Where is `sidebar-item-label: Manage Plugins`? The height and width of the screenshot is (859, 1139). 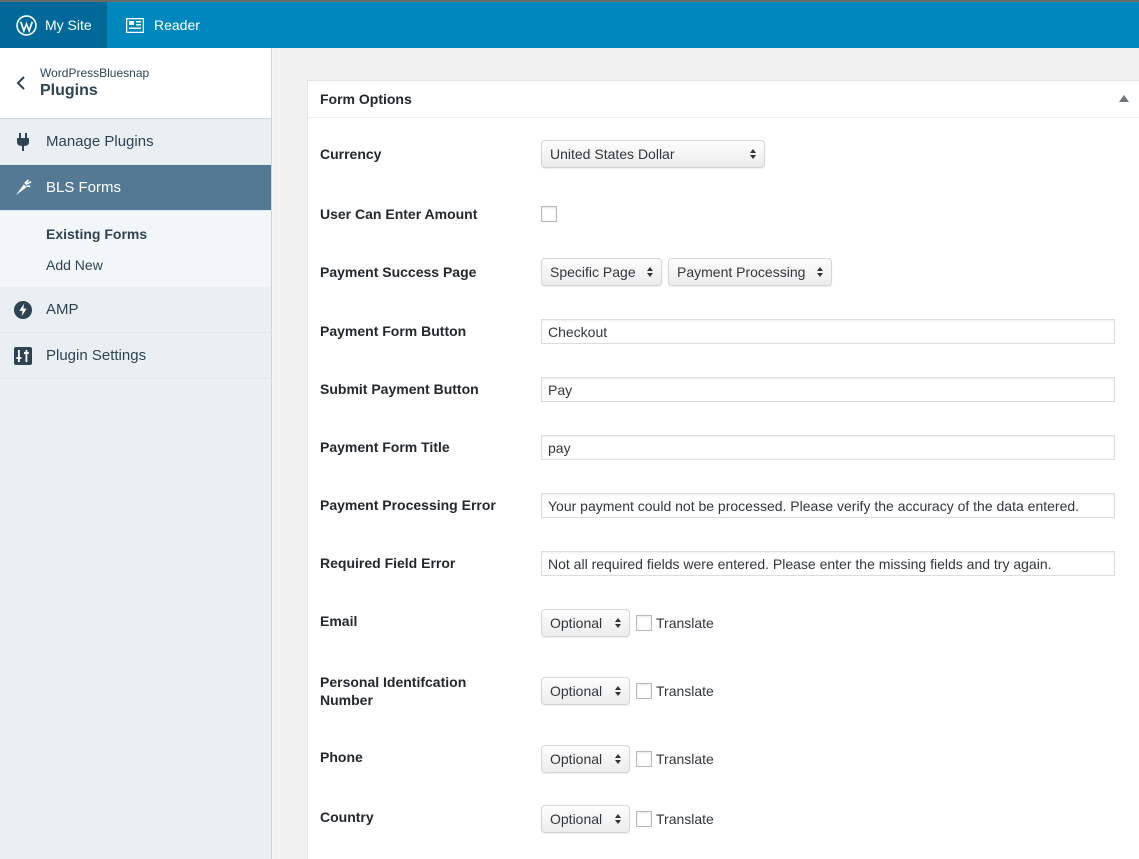 sidebar-item-label: Manage Plugins is located at coordinates (100, 141).